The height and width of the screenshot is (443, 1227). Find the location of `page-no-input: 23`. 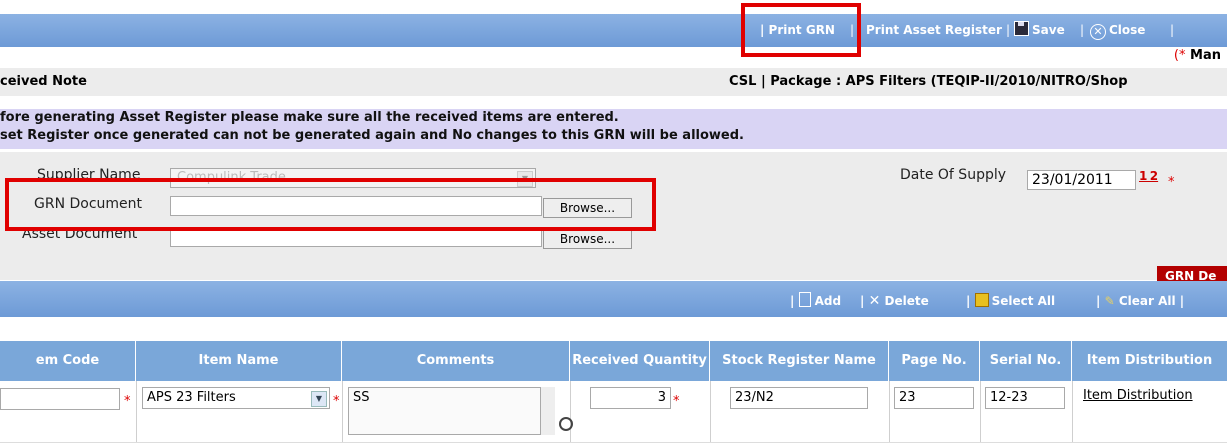

page-no-input: 23 is located at coordinates (934, 398).